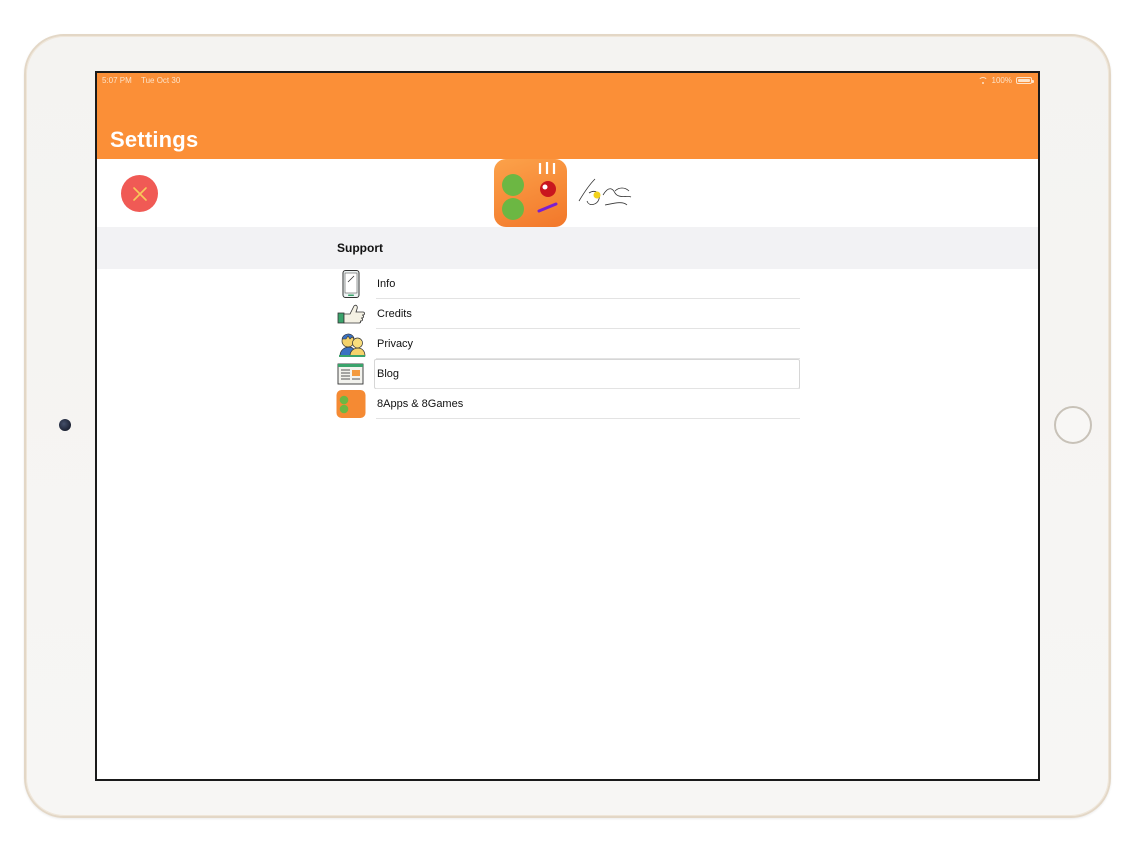 The image size is (1136, 852). What do you see at coordinates (65, 425) in the screenshot?
I see `front-camera` at bounding box center [65, 425].